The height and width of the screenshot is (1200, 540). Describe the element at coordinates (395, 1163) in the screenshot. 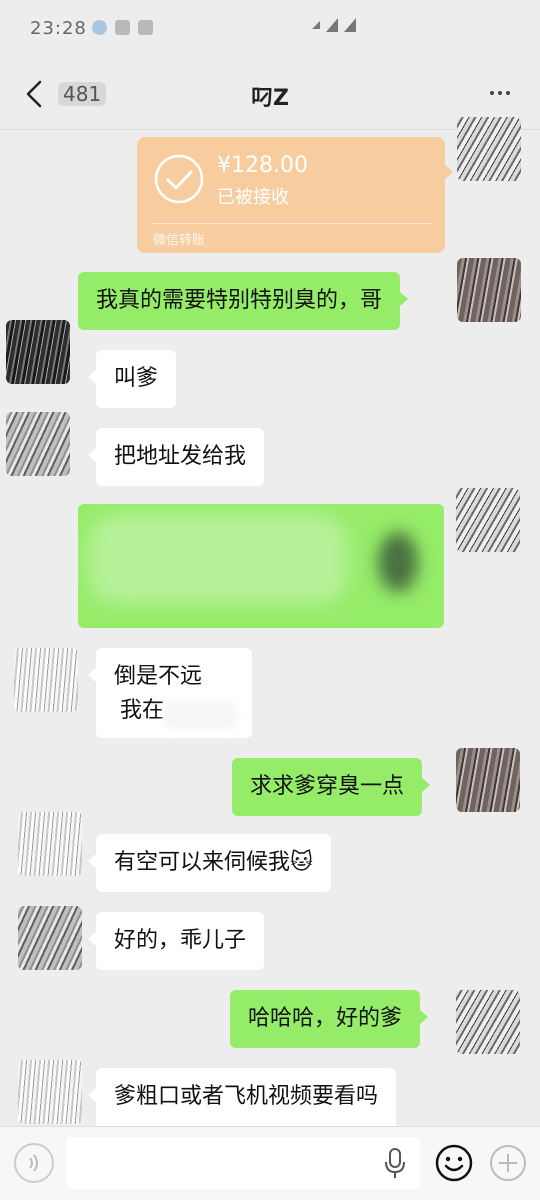

I see `microphone-icon` at that location.